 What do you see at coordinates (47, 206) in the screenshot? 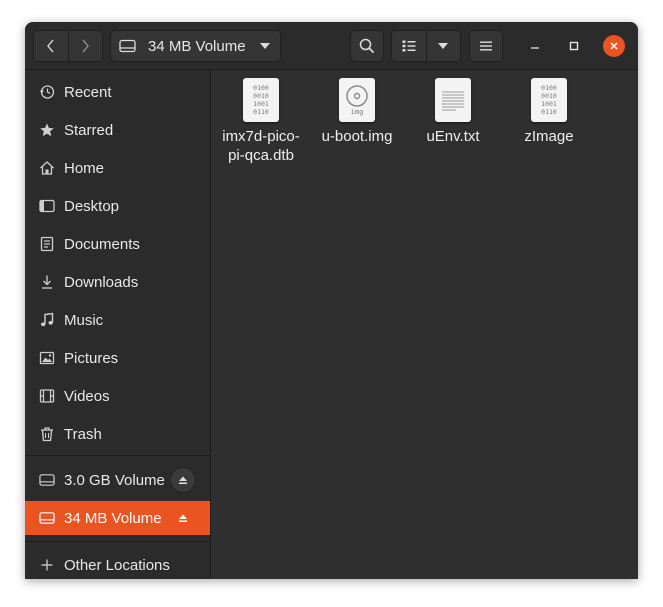
I see `desktop-icon` at bounding box center [47, 206].